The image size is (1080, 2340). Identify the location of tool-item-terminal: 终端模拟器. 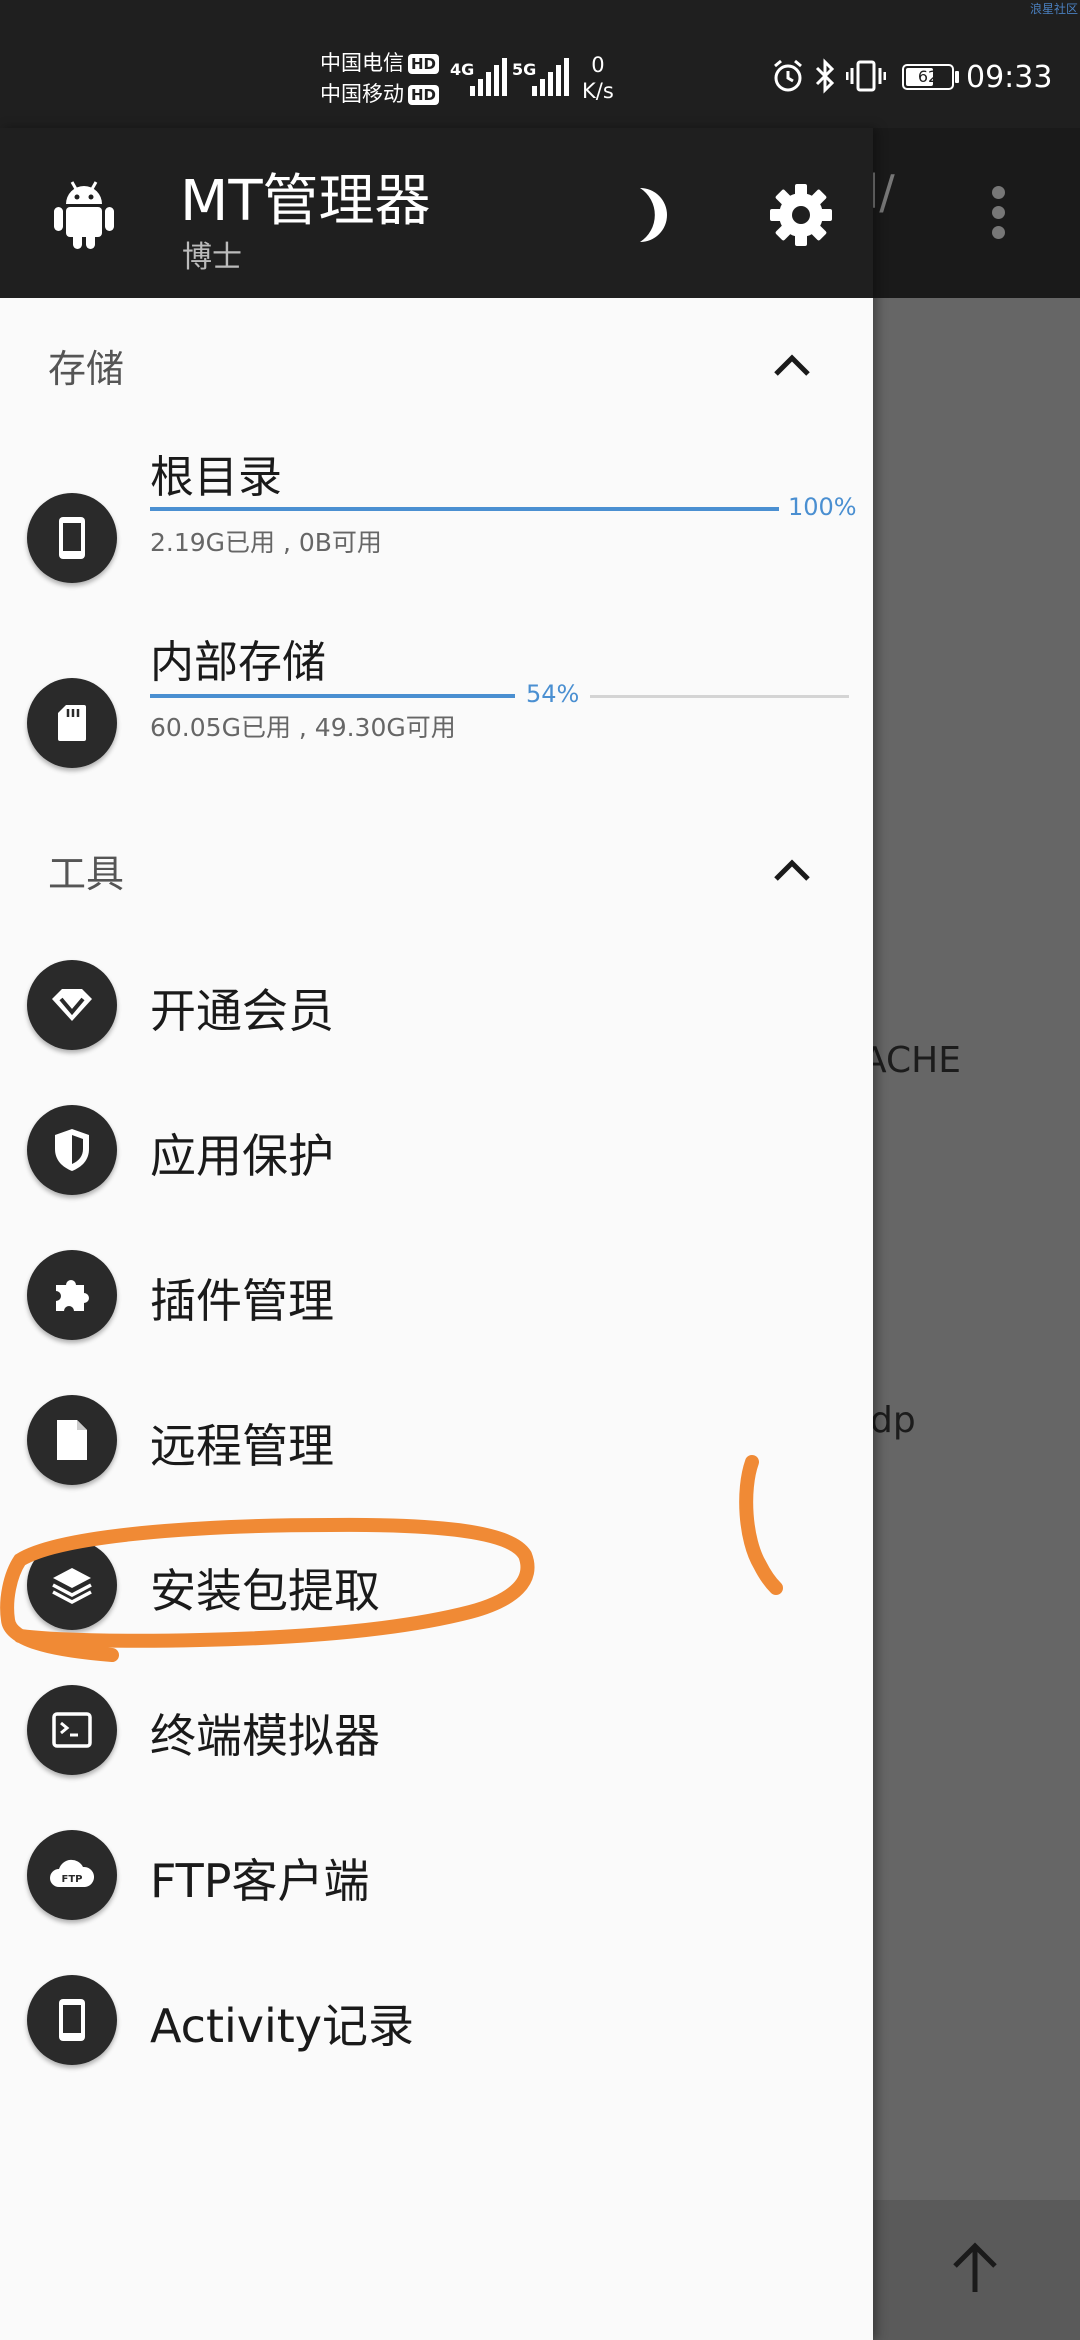
(436, 1730).